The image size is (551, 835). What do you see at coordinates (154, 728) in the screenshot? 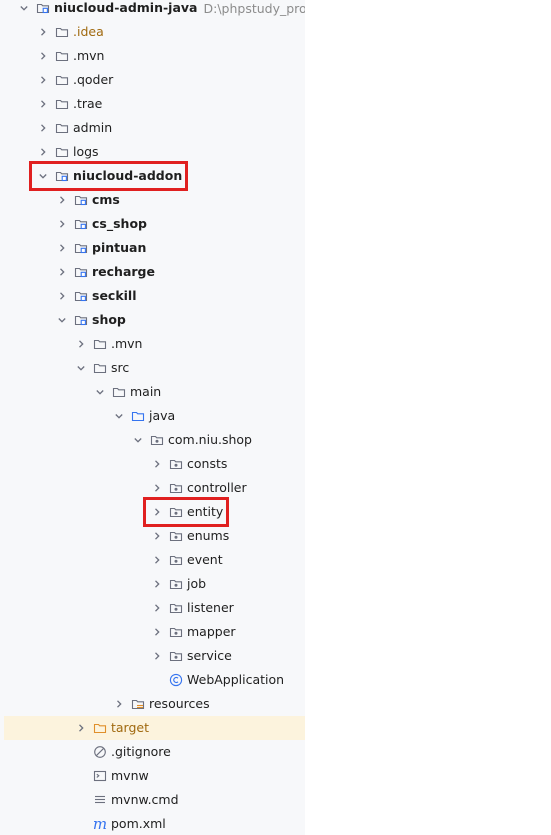
I see `tree-item-target: target` at bounding box center [154, 728].